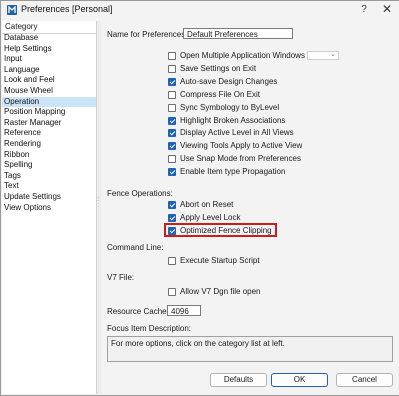 Image resolution: width=399 pixels, height=396 pixels. Describe the element at coordinates (207, 204) in the screenshot. I see `fence-option-checkbox-label: Abort on Reset` at that location.